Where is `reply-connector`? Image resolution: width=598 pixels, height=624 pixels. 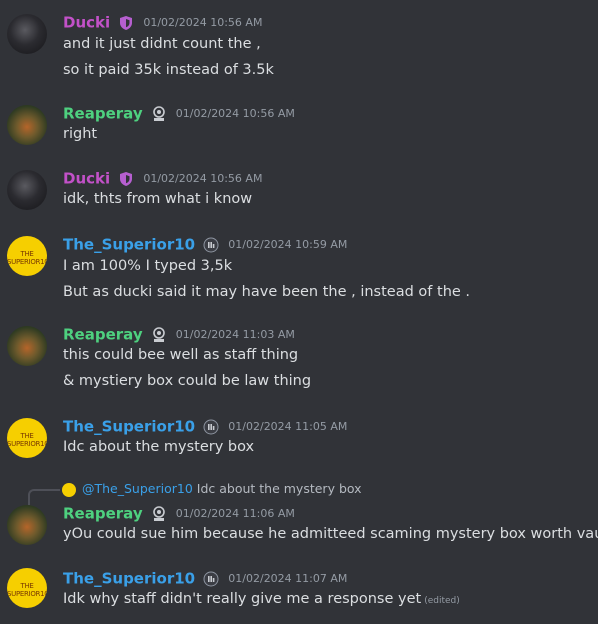
reply-connector is located at coordinates (44, 497).